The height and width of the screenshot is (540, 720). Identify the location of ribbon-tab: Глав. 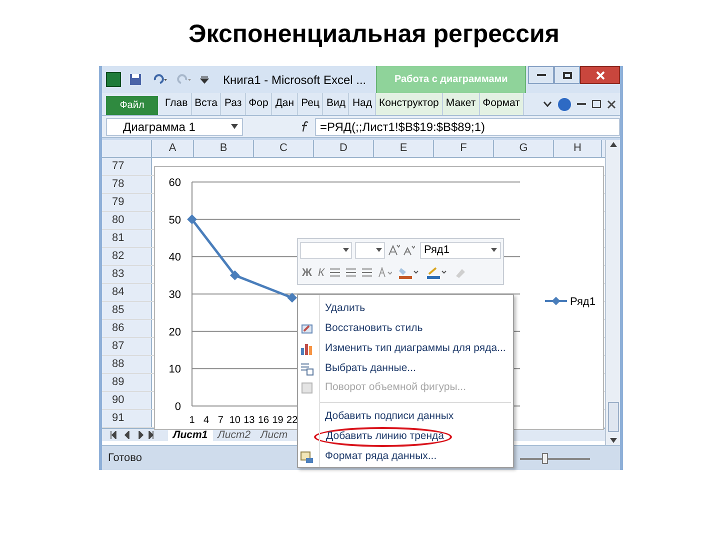
(177, 104).